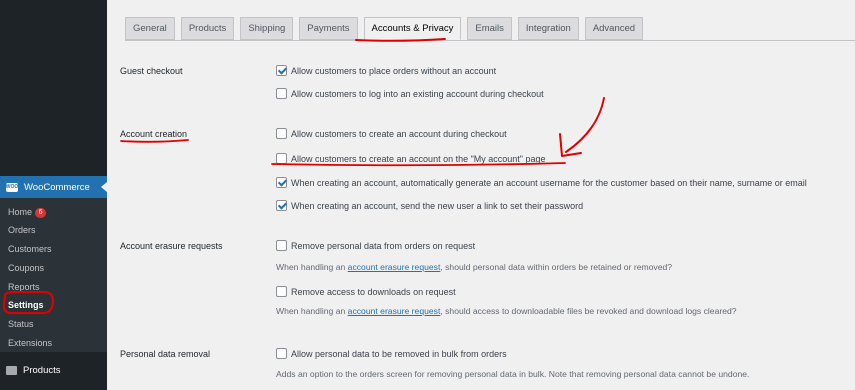 Image resolution: width=855 pixels, height=390 pixels. What do you see at coordinates (171, 246) in the screenshot?
I see `account-erasure-label: Account erasure requests` at bounding box center [171, 246].